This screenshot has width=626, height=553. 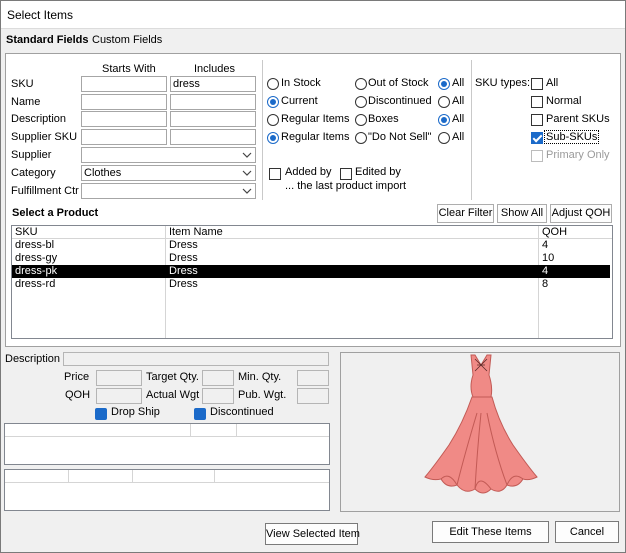 I want to click on fulfillment-label: Fulfillment Ctr, so click(x=45, y=191).